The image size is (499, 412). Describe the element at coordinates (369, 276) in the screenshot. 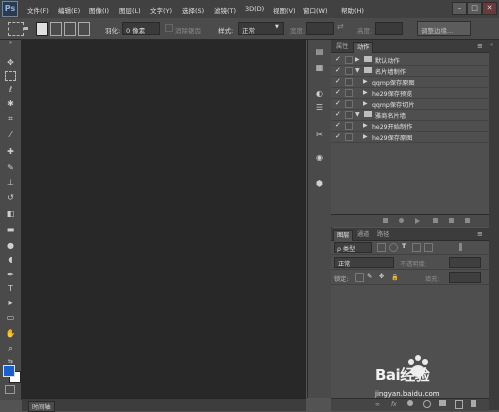

I see `lock-image-icon: ✎` at that location.